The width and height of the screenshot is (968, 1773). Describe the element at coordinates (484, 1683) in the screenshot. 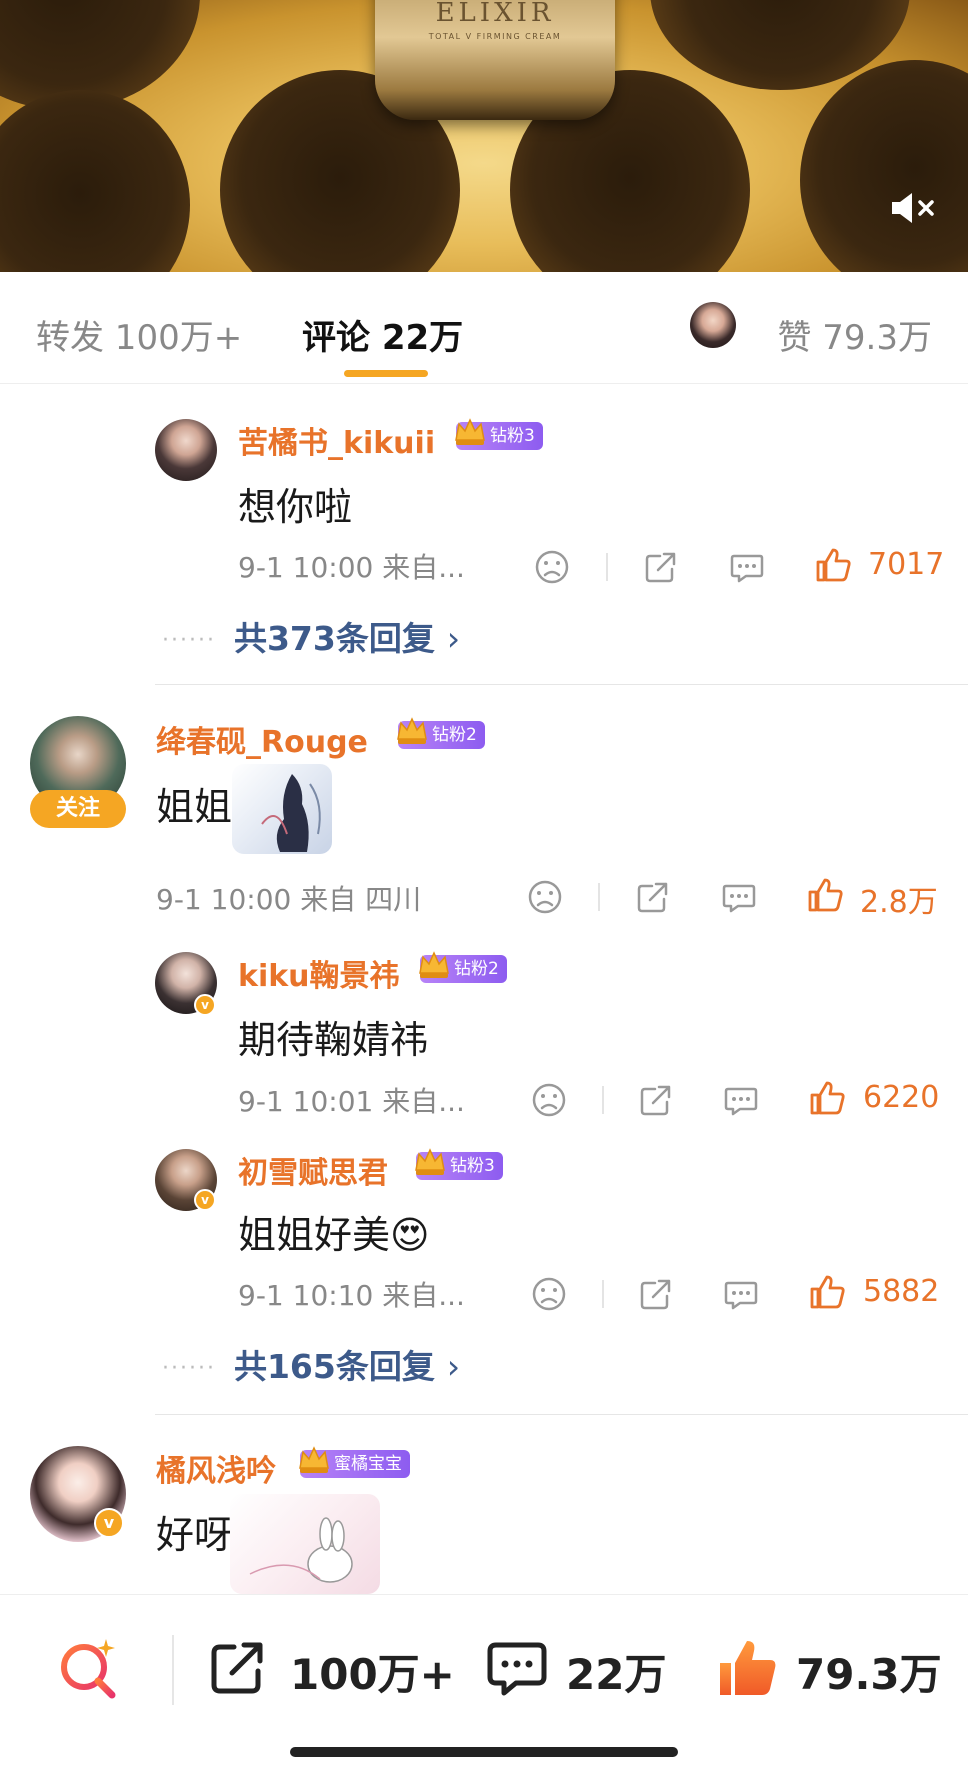

I see `bottom-action-bar: 100万+ 22万 79.3万` at that location.